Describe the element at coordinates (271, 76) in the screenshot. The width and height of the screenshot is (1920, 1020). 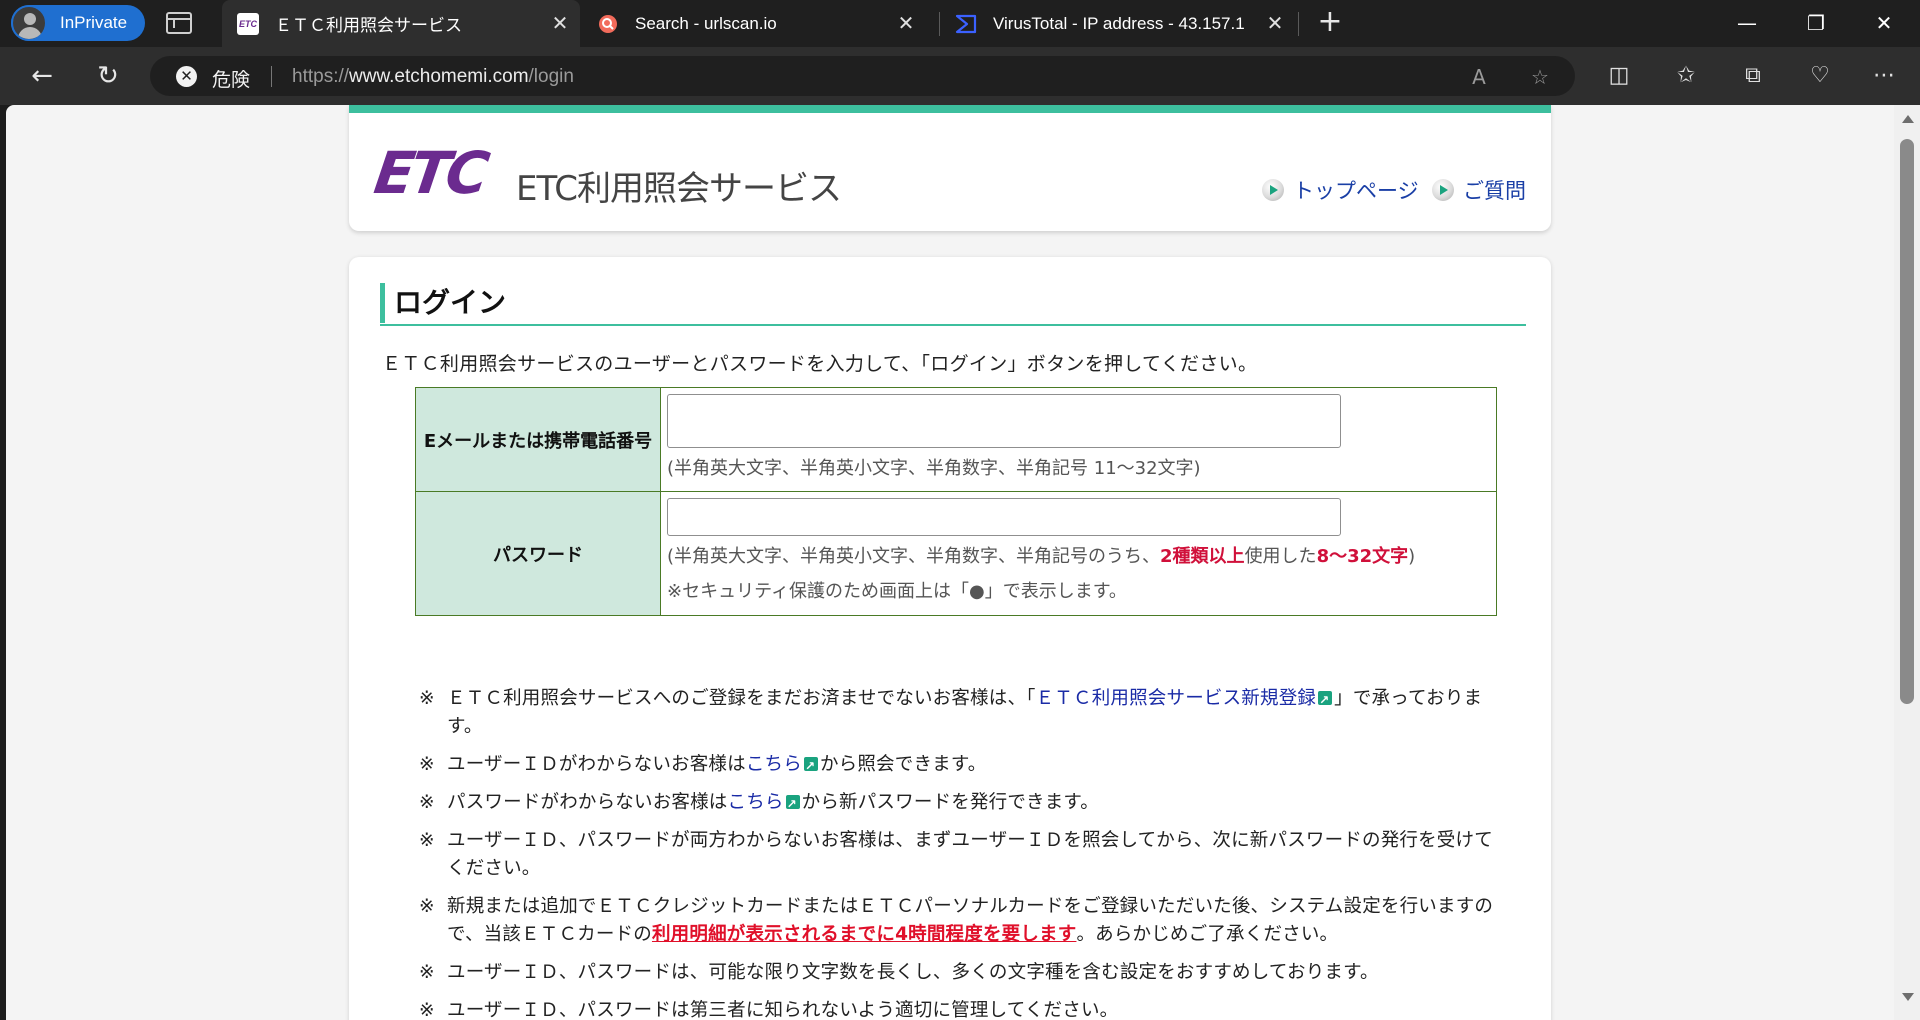
I see `address-divider` at that location.